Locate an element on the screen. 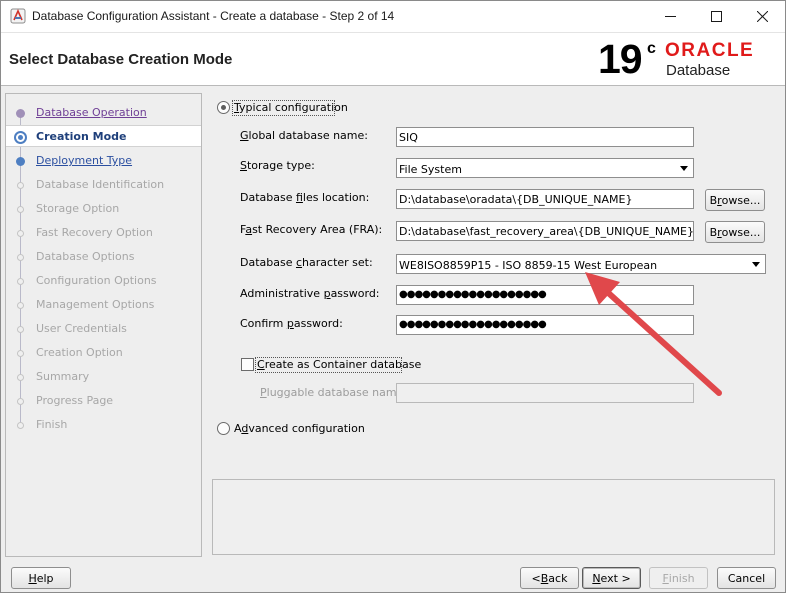 This screenshot has width=786, height=593. nav-item-database-identification: Database Identification is located at coordinates (103, 185).